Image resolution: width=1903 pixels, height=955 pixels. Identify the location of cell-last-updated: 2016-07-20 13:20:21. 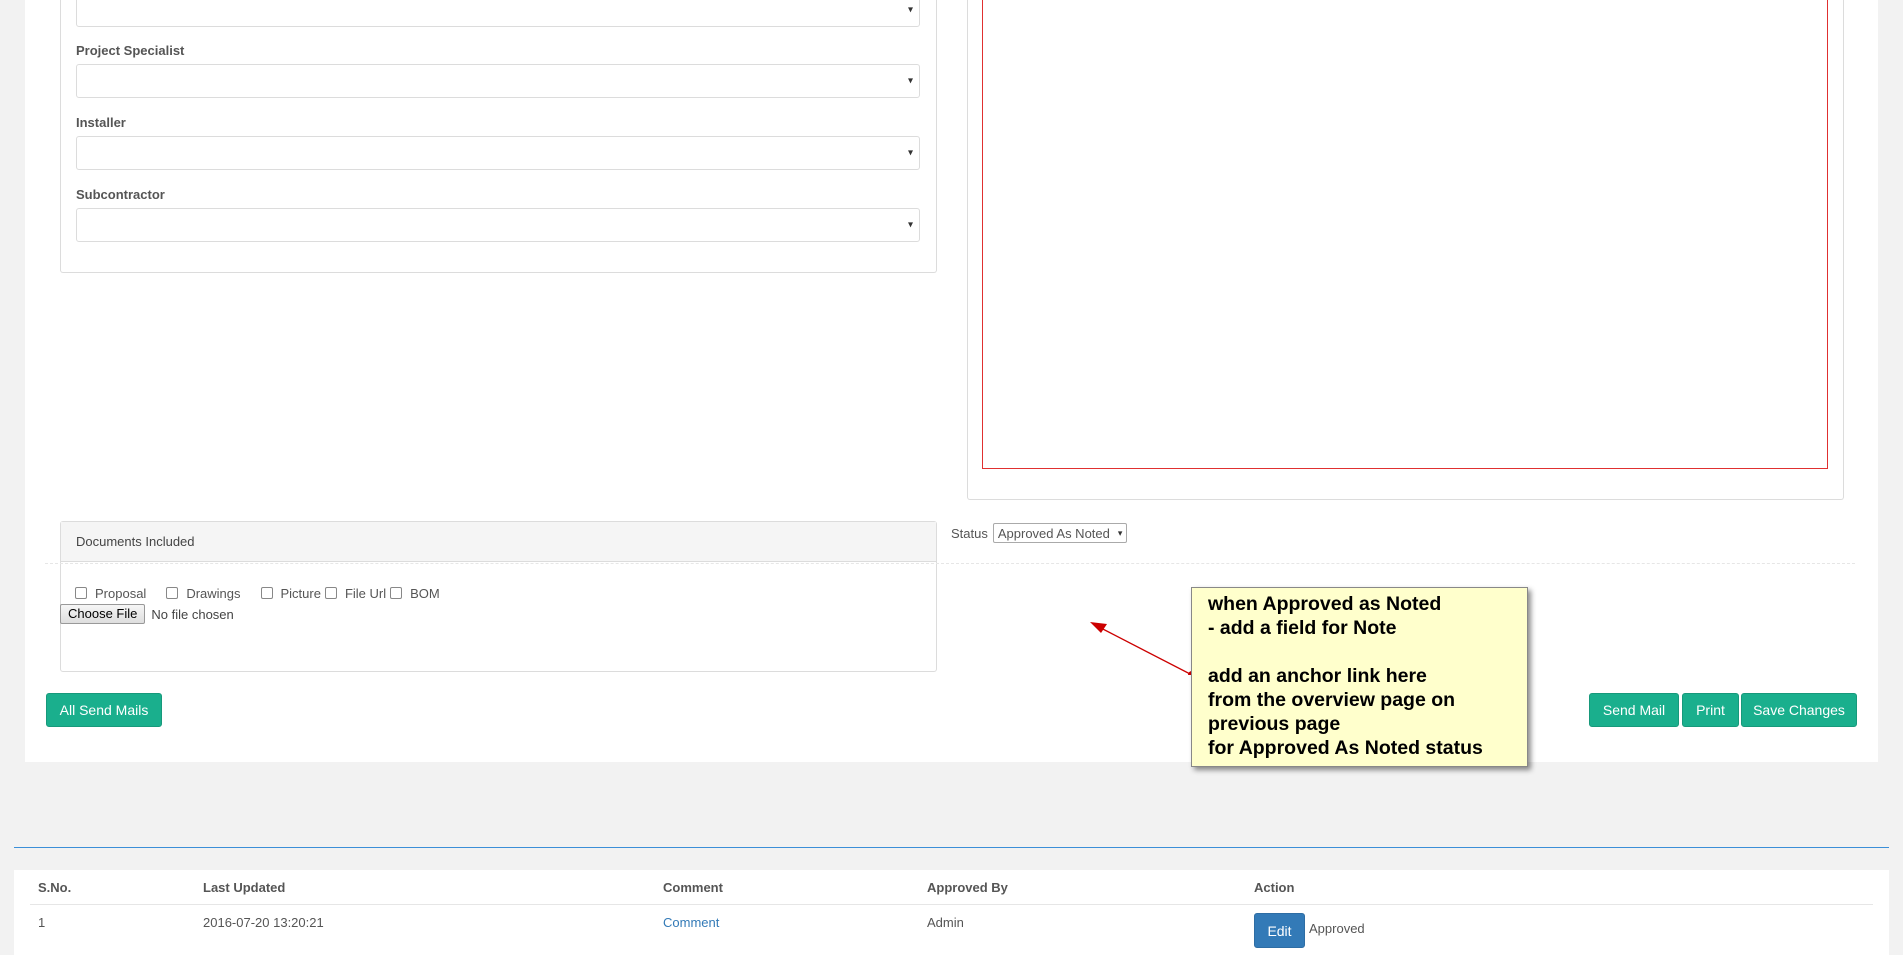
(263, 922).